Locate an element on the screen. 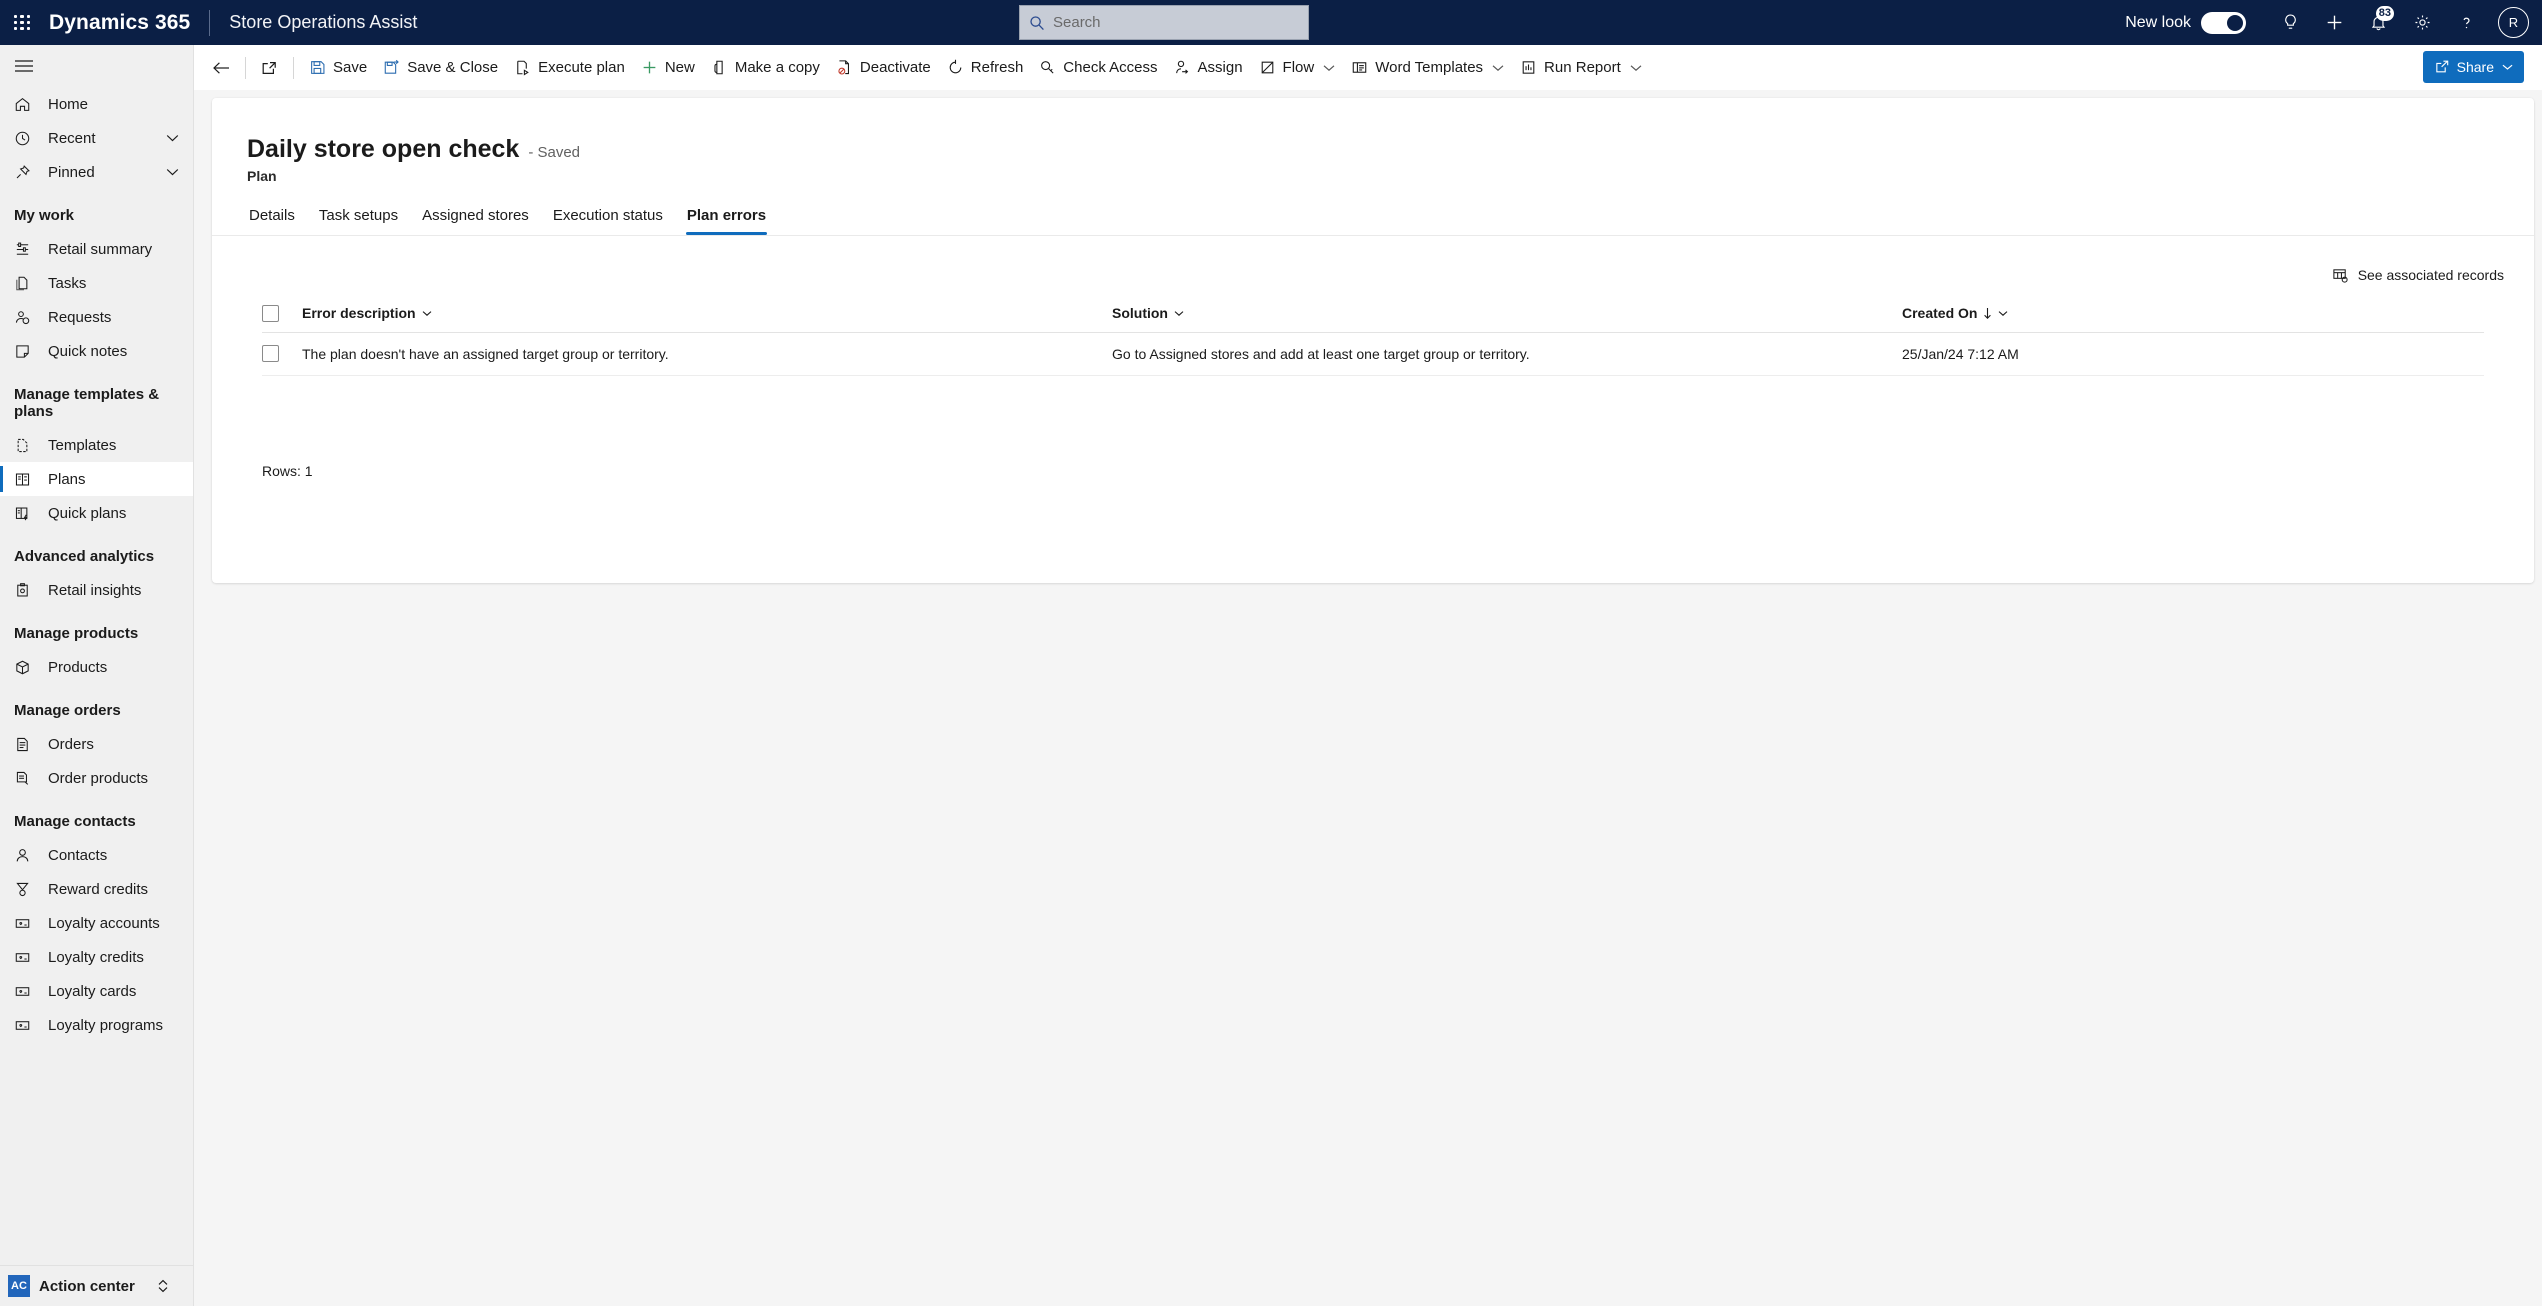 The width and height of the screenshot is (2542, 1306). sidebar-item-loyalty-accounts: Loyalty accounts is located at coordinates (96, 923).